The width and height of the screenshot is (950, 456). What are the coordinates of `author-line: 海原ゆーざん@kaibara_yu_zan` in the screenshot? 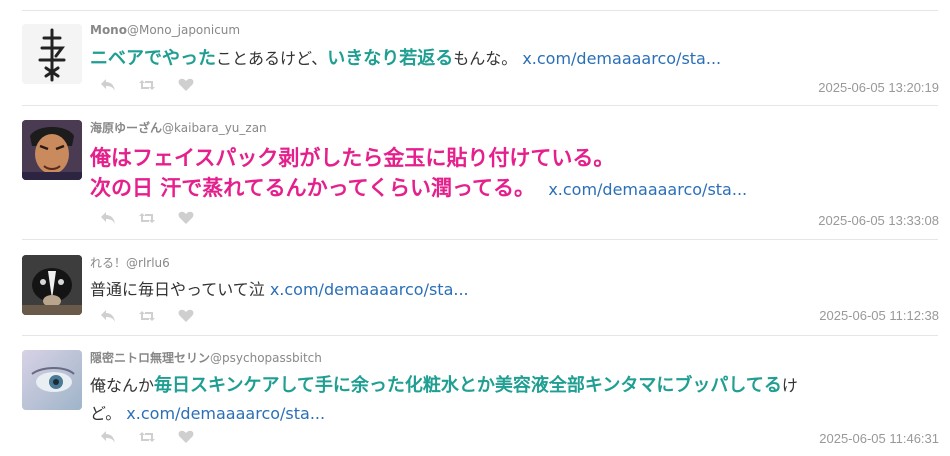 It's located at (178, 127).